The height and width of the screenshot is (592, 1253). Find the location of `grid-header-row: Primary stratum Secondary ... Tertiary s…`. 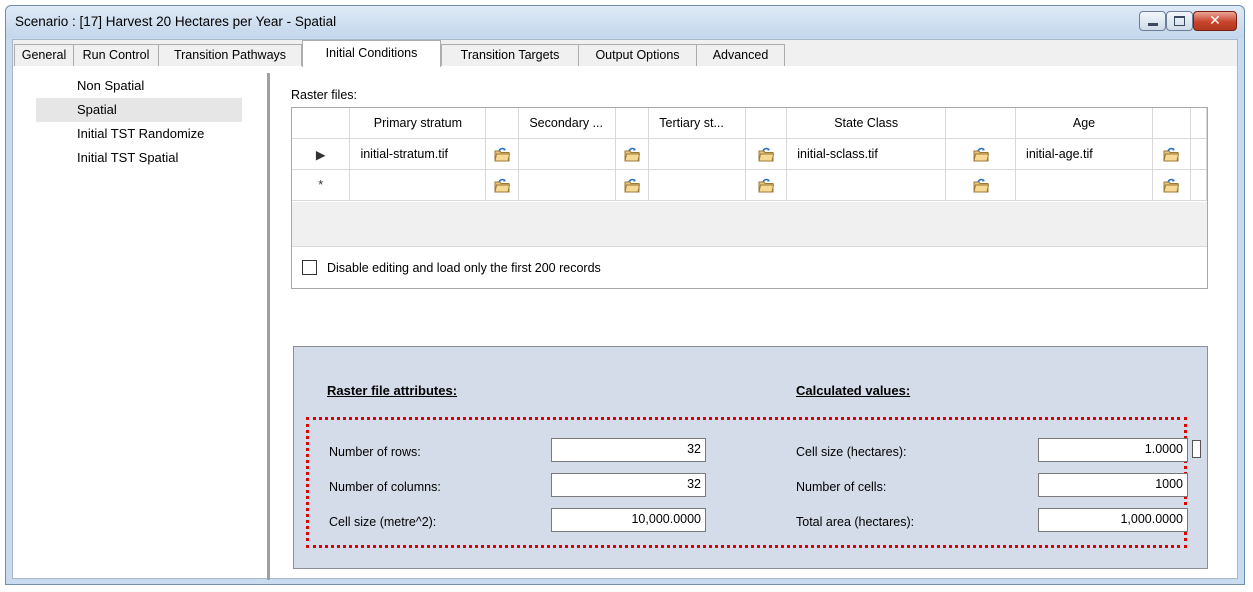

grid-header-row: Primary stratum Secondary ... Tertiary s… is located at coordinates (750, 123).